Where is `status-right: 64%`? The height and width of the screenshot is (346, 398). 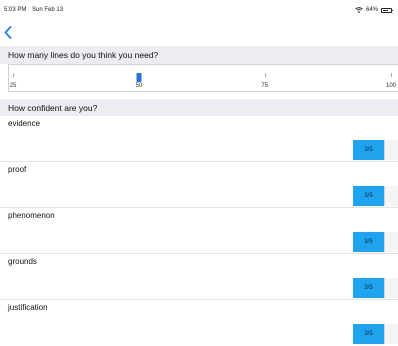 status-right: 64% is located at coordinates (374, 10).